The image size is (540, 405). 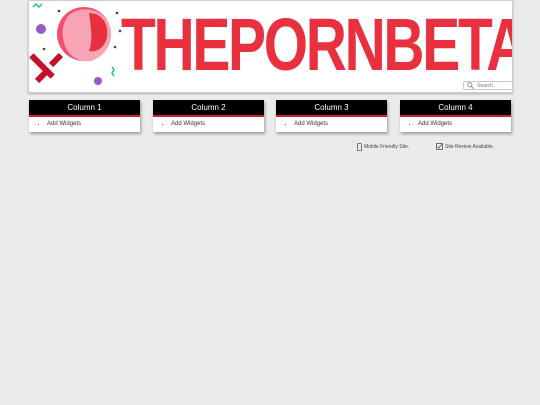 I want to click on column-2-widget: Column 2 Add Widgets, so click(x=208, y=116).